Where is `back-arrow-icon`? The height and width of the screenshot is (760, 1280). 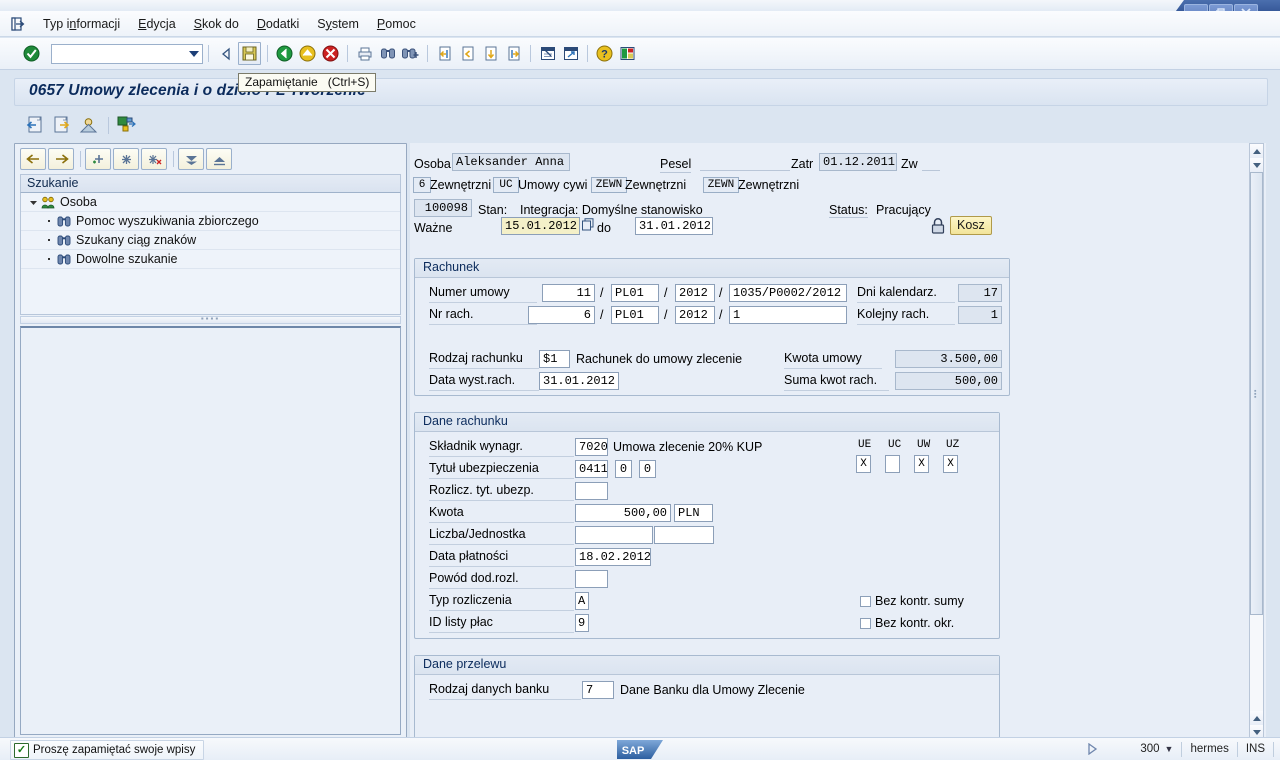
back-arrow-icon is located at coordinates (33, 159).